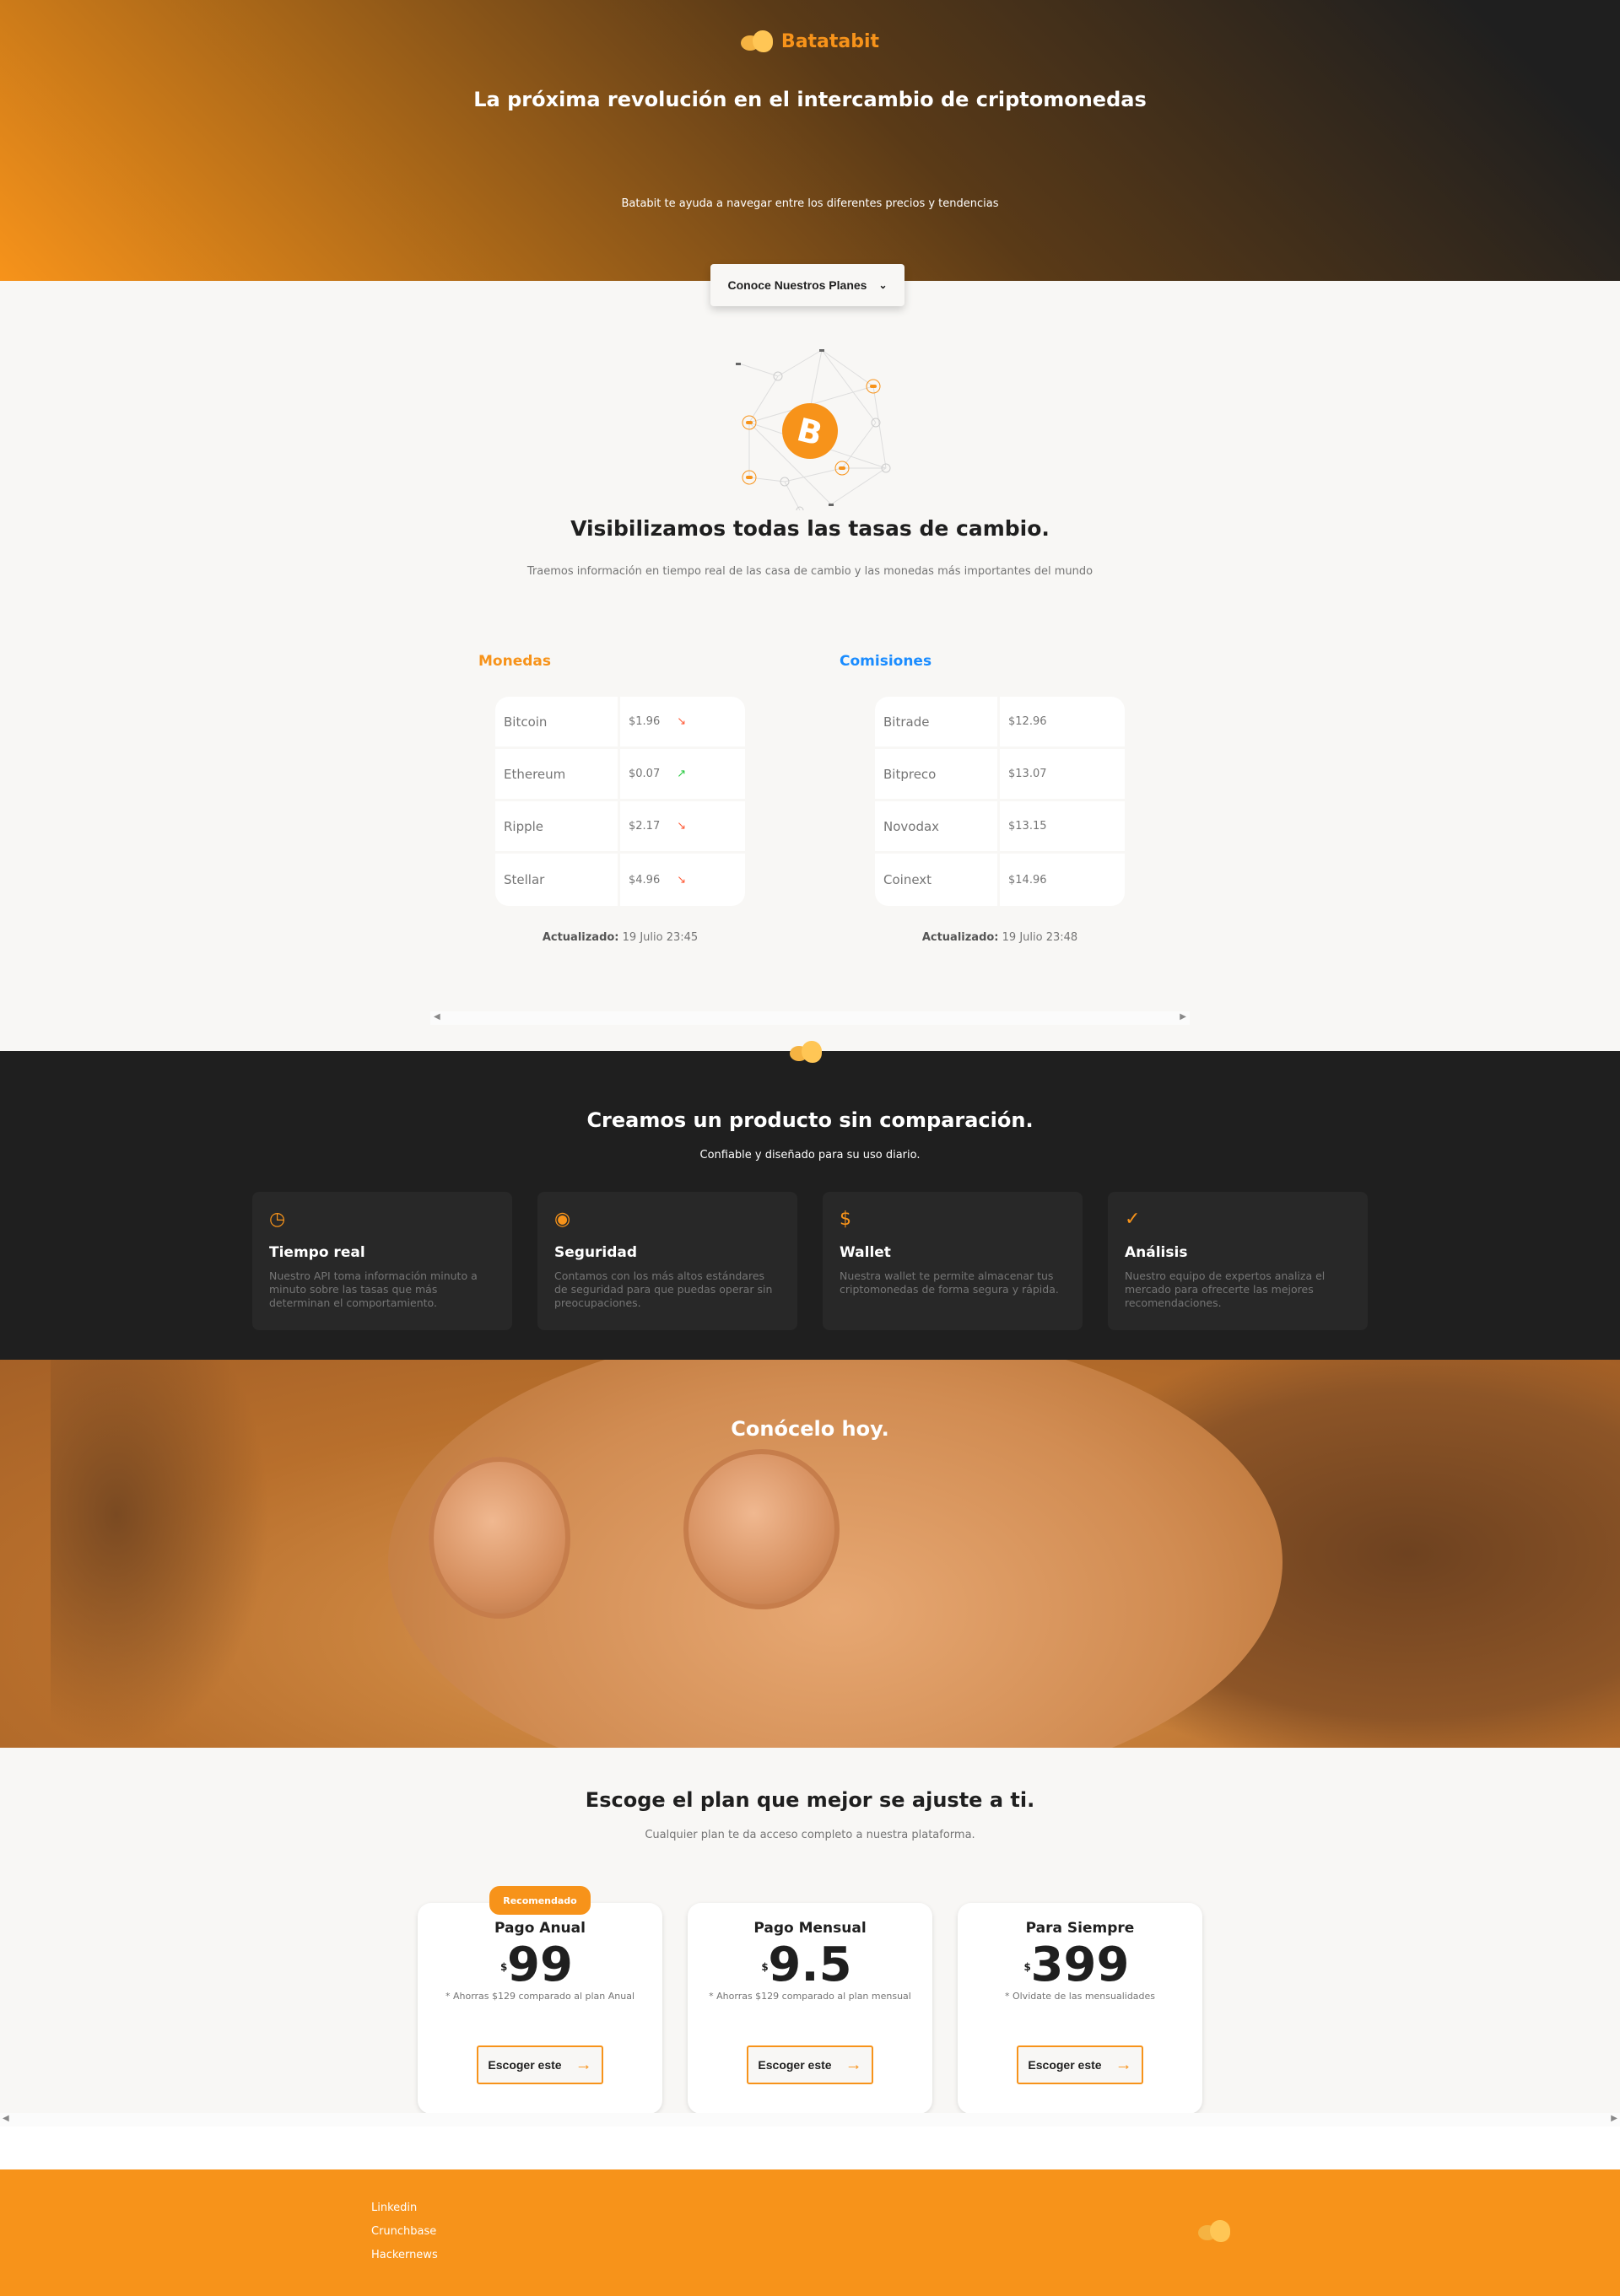 This screenshot has width=1620, height=2296. What do you see at coordinates (499, 1538) in the screenshot?
I see `bitcoin-coin-left` at bounding box center [499, 1538].